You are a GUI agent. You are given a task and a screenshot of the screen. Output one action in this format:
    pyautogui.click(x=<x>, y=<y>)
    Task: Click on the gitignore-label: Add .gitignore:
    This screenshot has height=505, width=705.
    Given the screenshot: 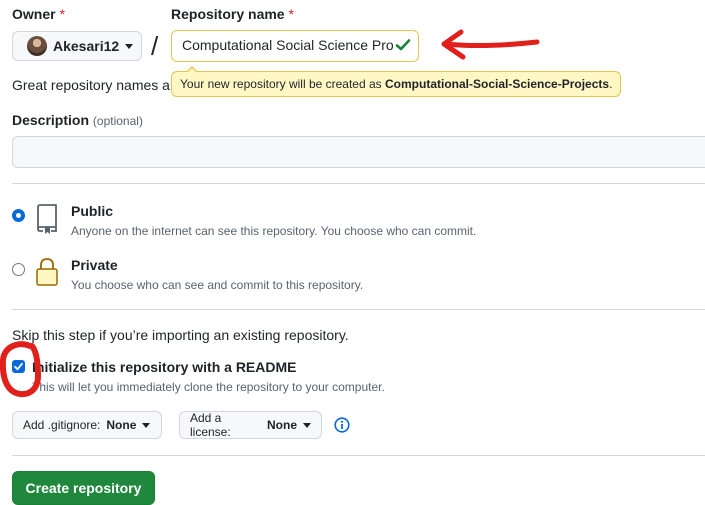 What is the action you would take?
    pyautogui.click(x=62, y=425)
    